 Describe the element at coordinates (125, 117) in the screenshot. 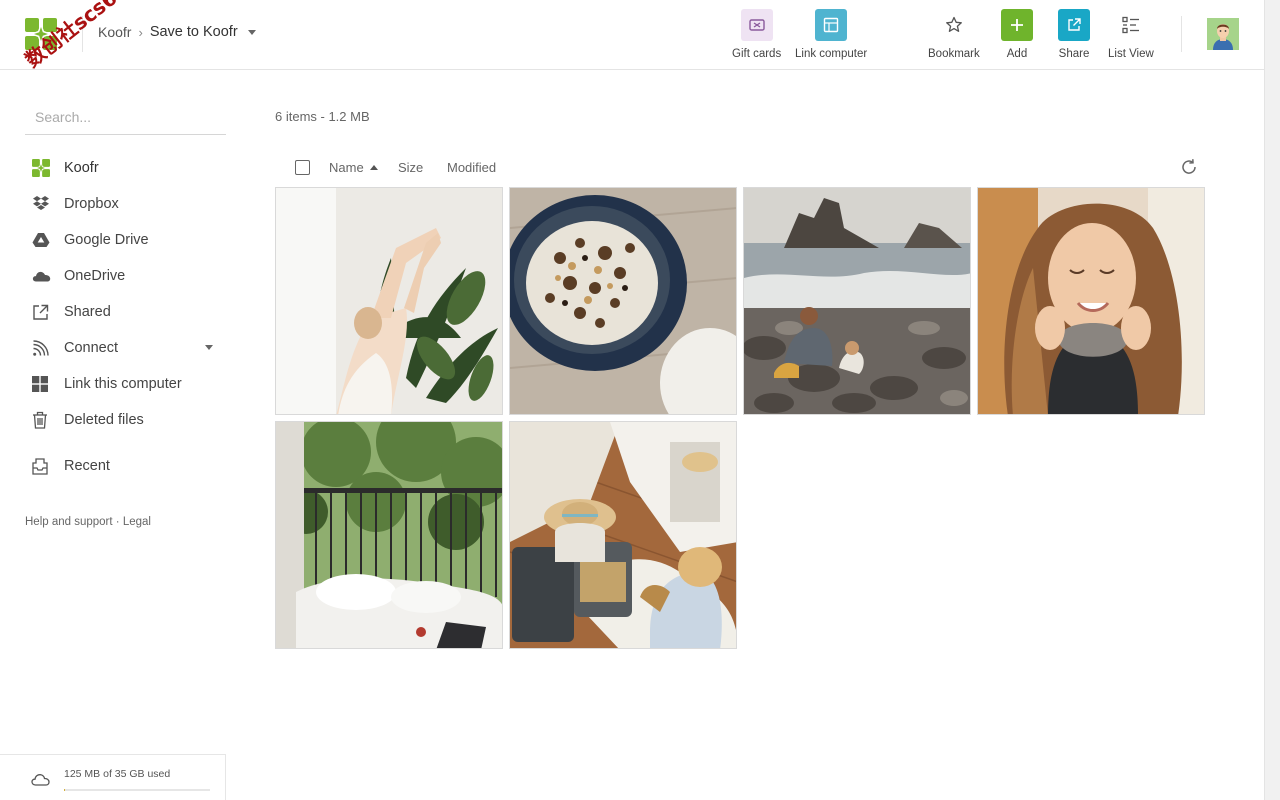

I see `search-input` at that location.